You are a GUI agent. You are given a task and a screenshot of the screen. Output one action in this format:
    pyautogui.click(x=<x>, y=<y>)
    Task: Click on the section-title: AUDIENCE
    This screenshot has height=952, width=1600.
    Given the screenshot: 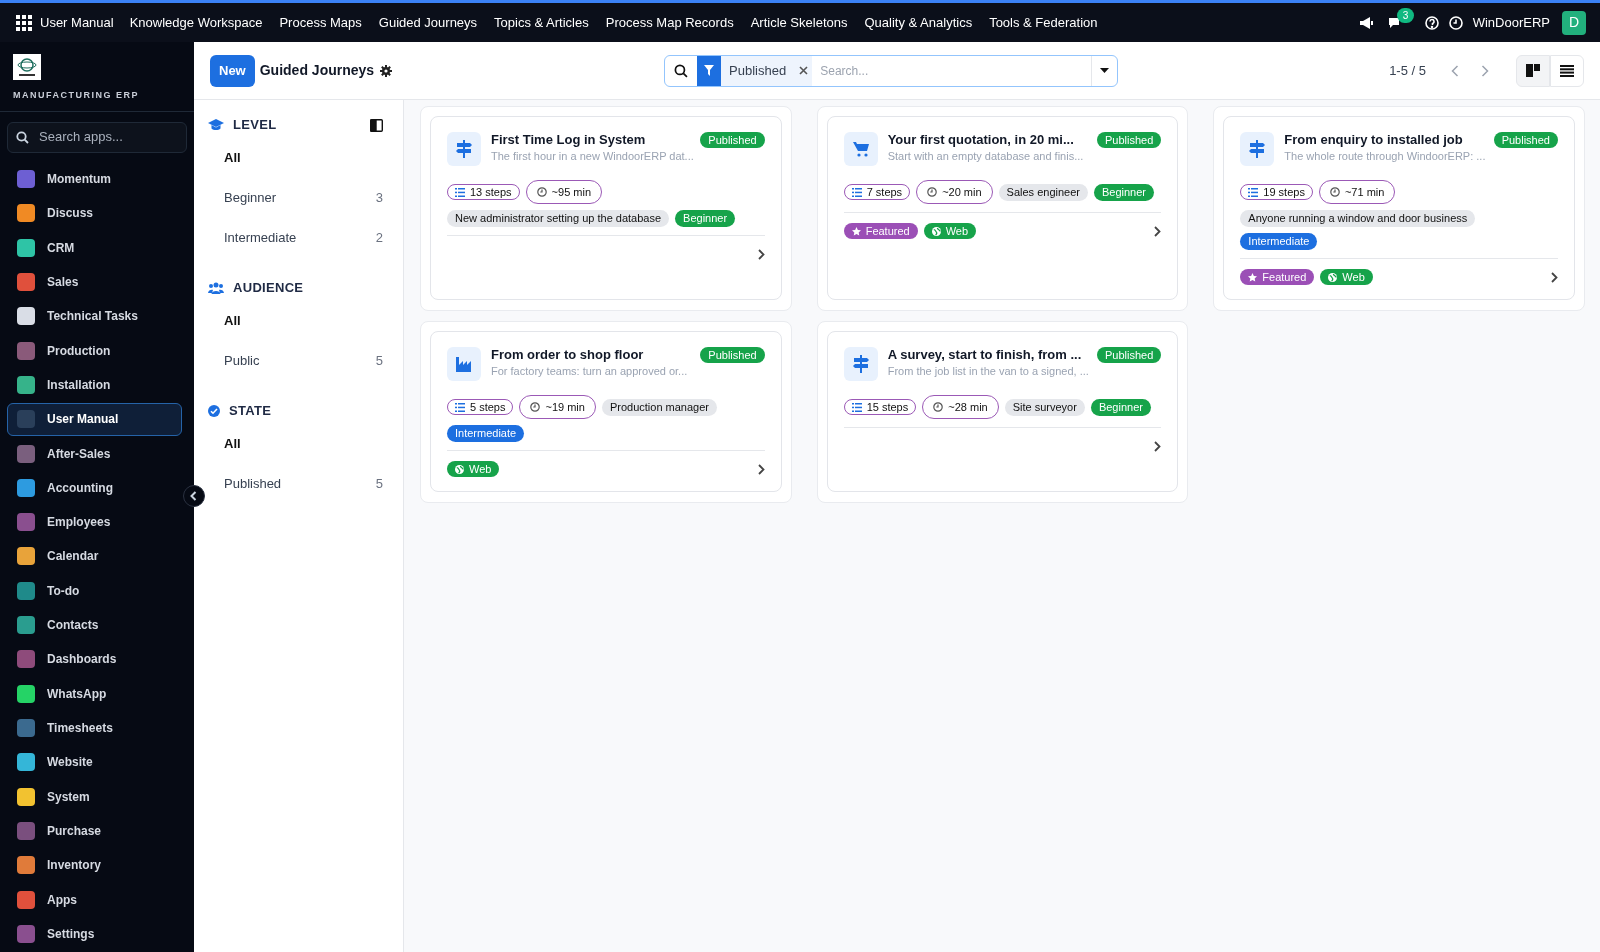 What is the action you would take?
    pyautogui.click(x=268, y=288)
    